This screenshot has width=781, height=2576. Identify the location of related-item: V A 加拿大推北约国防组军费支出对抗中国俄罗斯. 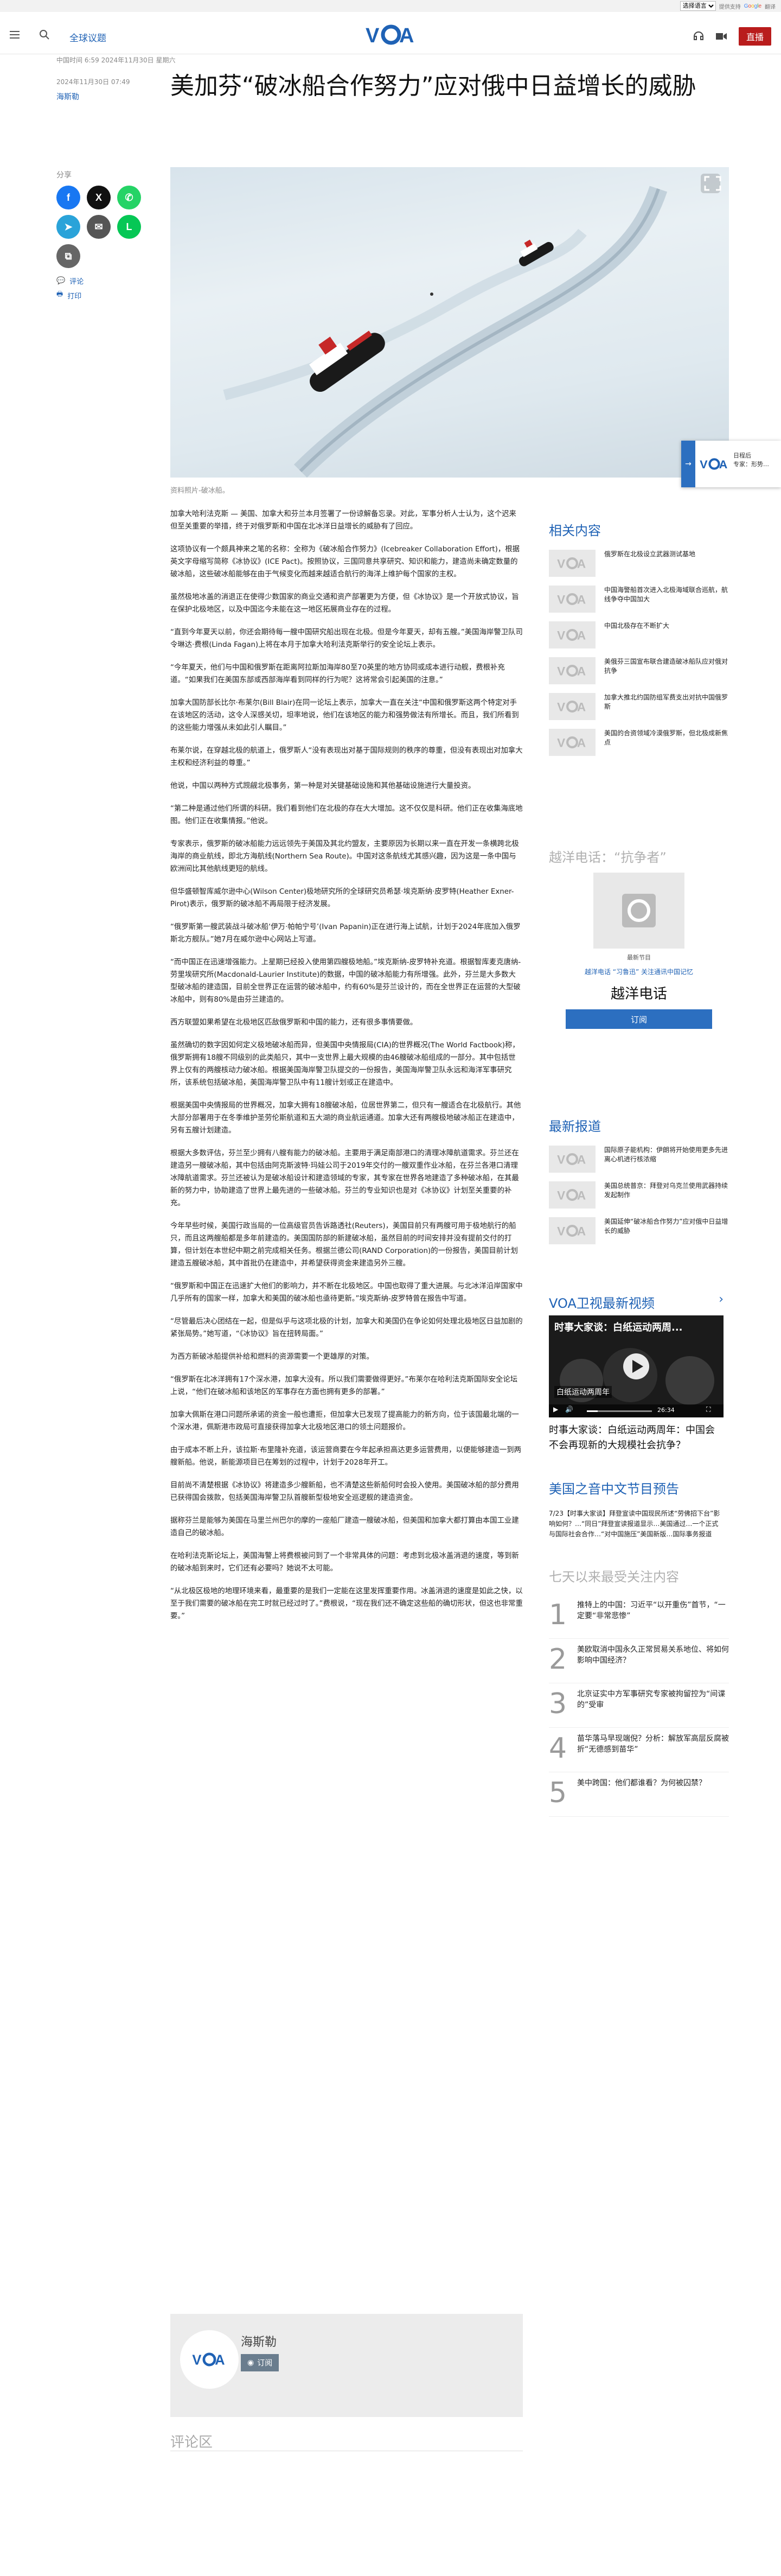
(639, 711).